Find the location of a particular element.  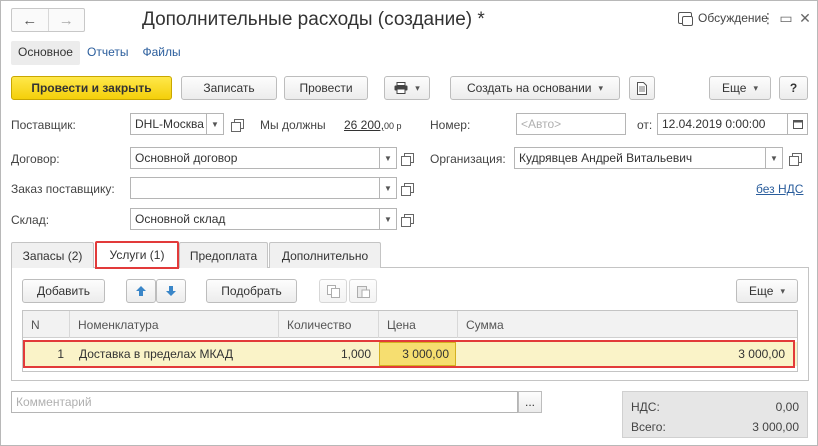

discussion-icon is located at coordinates (685, 19).